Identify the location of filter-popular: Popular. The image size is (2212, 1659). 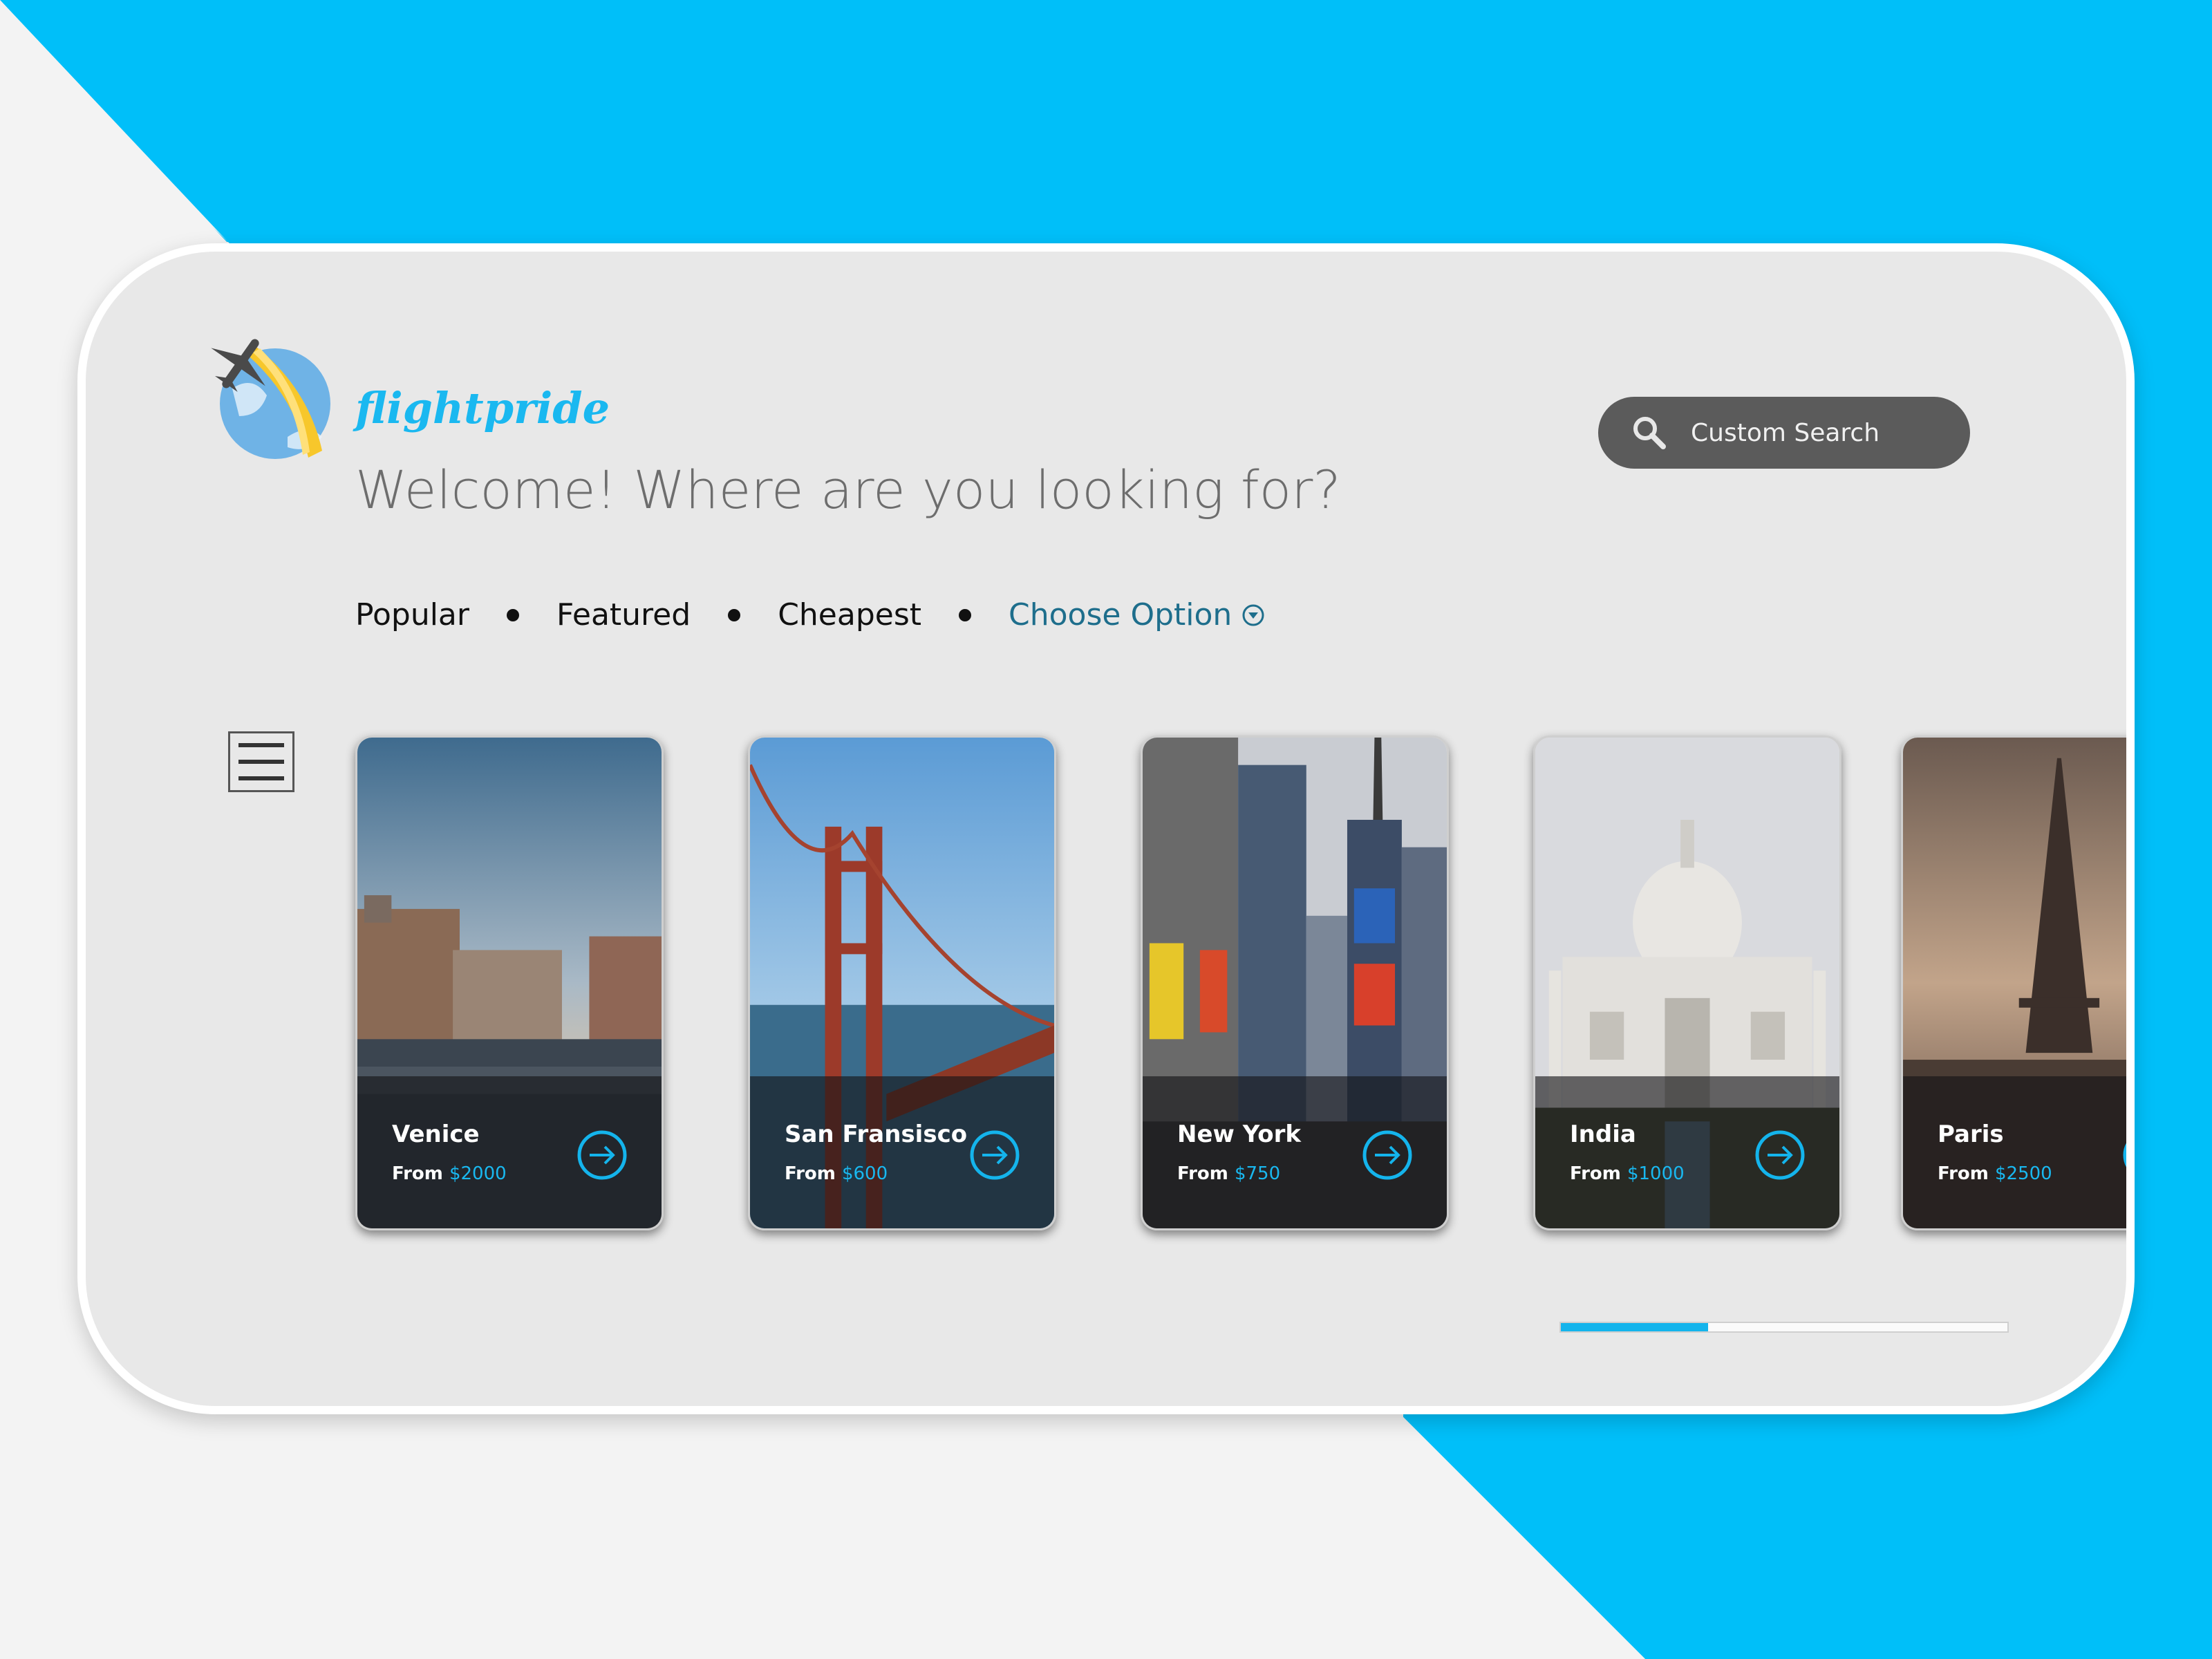
(412, 615).